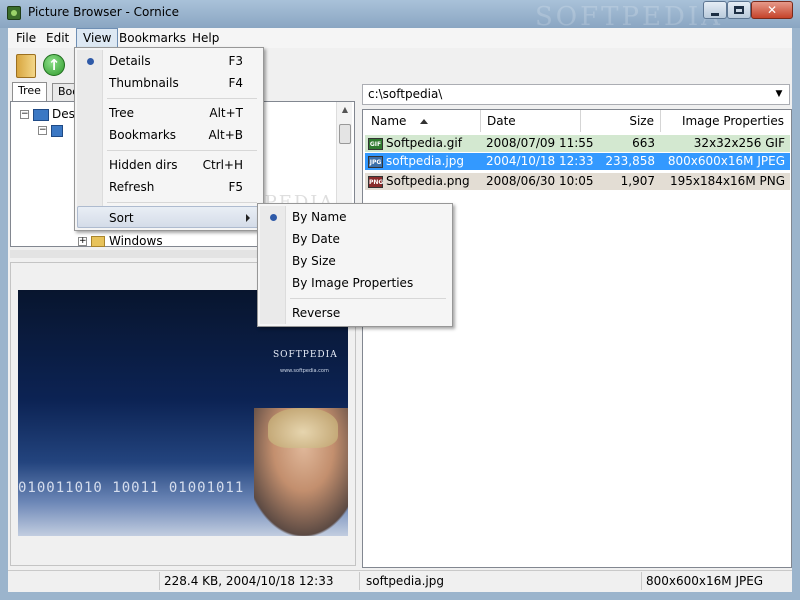 This screenshot has width=800, height=600. What do you see at coordinates (389, 121) in the screenshot?
I see `column-label: Name` at bounding box center [389, 121].